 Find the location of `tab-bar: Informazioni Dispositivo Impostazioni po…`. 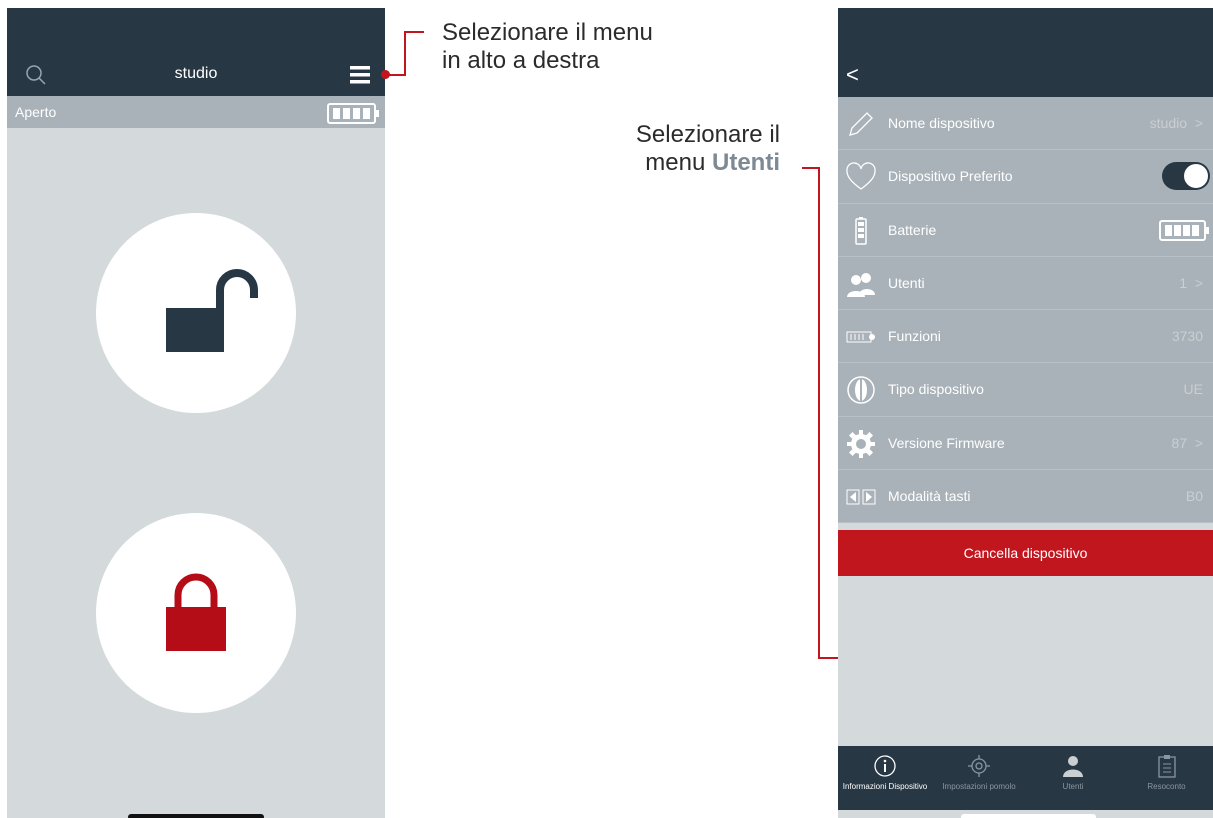

tab-bar: Informazioni Dispositivo Impostazioni po… is located at coordinates (1025, 778).